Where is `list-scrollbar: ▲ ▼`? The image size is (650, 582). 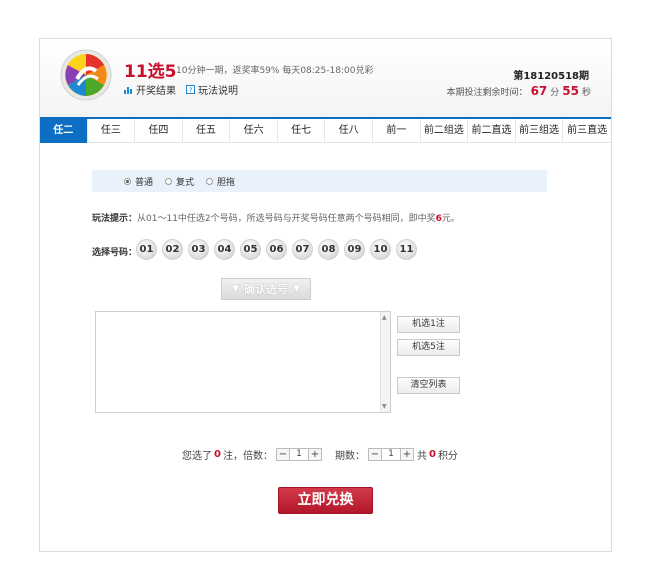 list-scrollbar: ▲ ▼ is located at coordinates (385, 362).